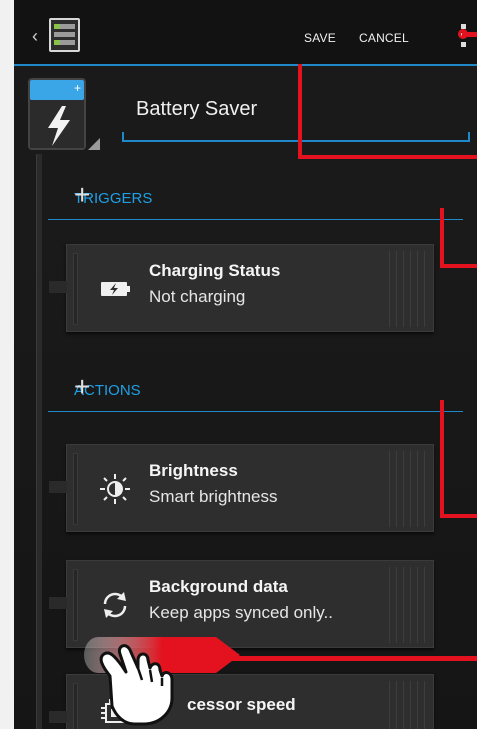 Image resolution: width=477 pixels, height=729 pixels. I want to click on add-trigger-button: +, so click(261, 195).